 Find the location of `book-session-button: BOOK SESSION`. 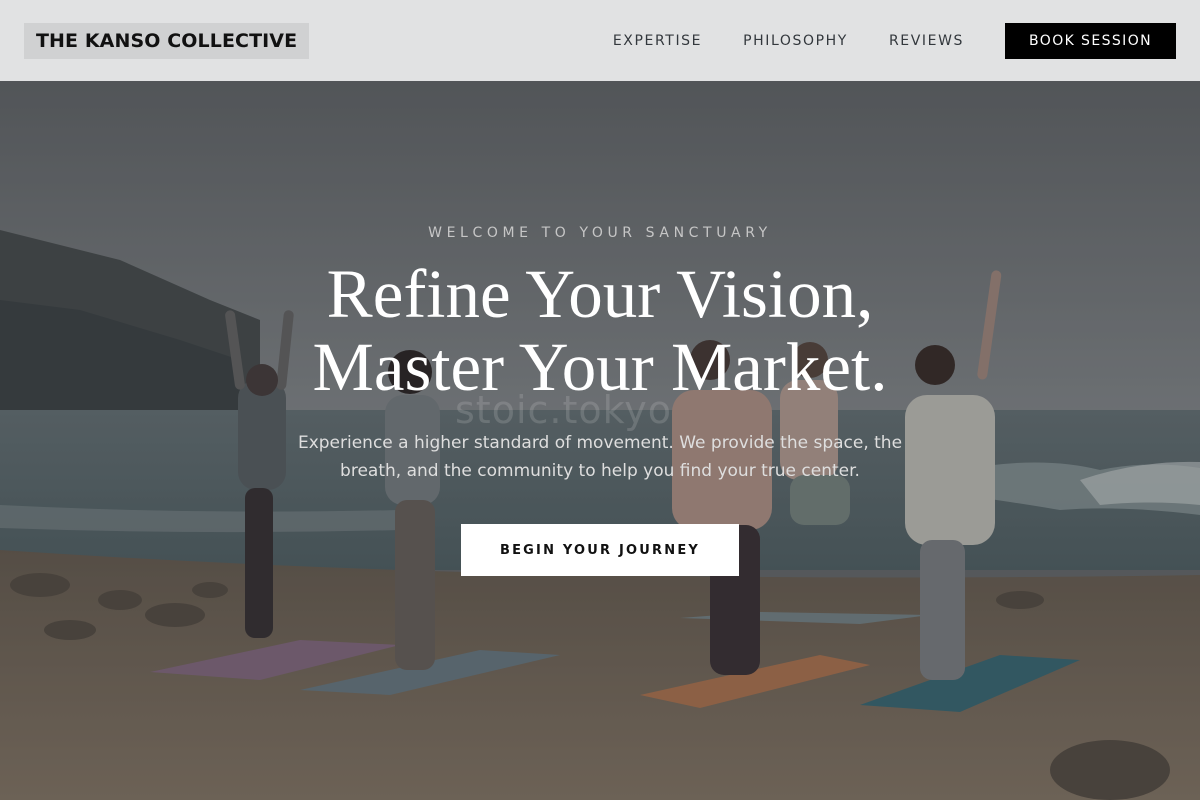

book-session-button: BOOK SESSION is located at coordinates (1090, 40).